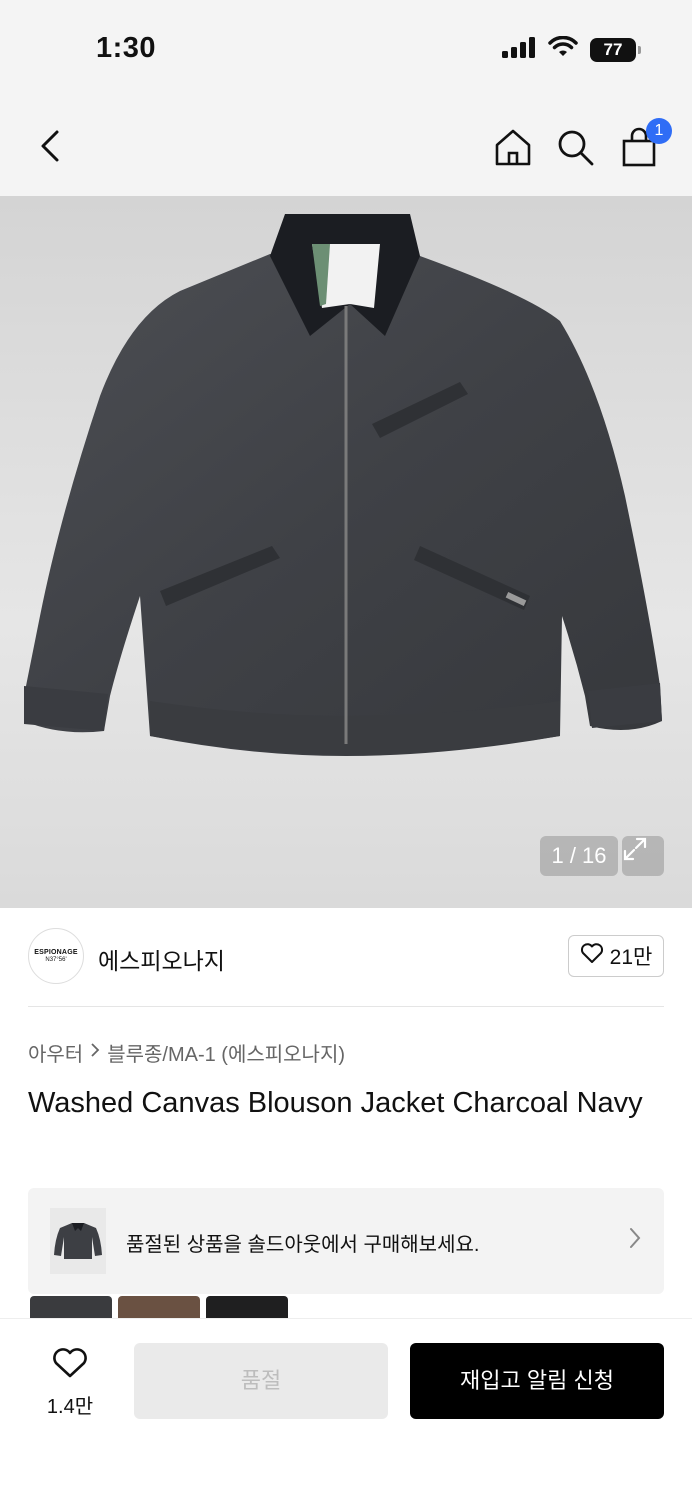  I want to click on back-button, so click(50, 148).